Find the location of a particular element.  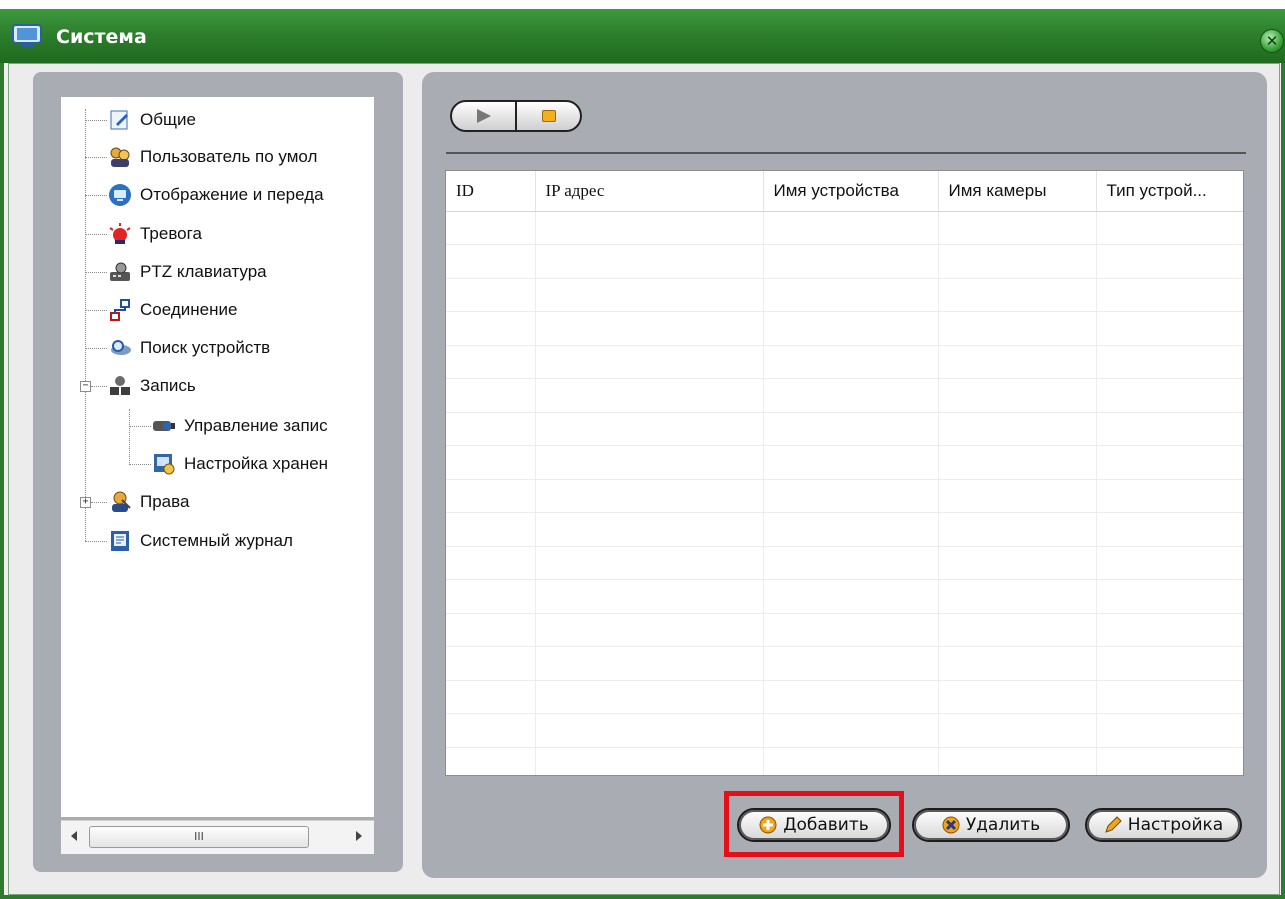

window-title: Система is located at coordinates (101, 37).